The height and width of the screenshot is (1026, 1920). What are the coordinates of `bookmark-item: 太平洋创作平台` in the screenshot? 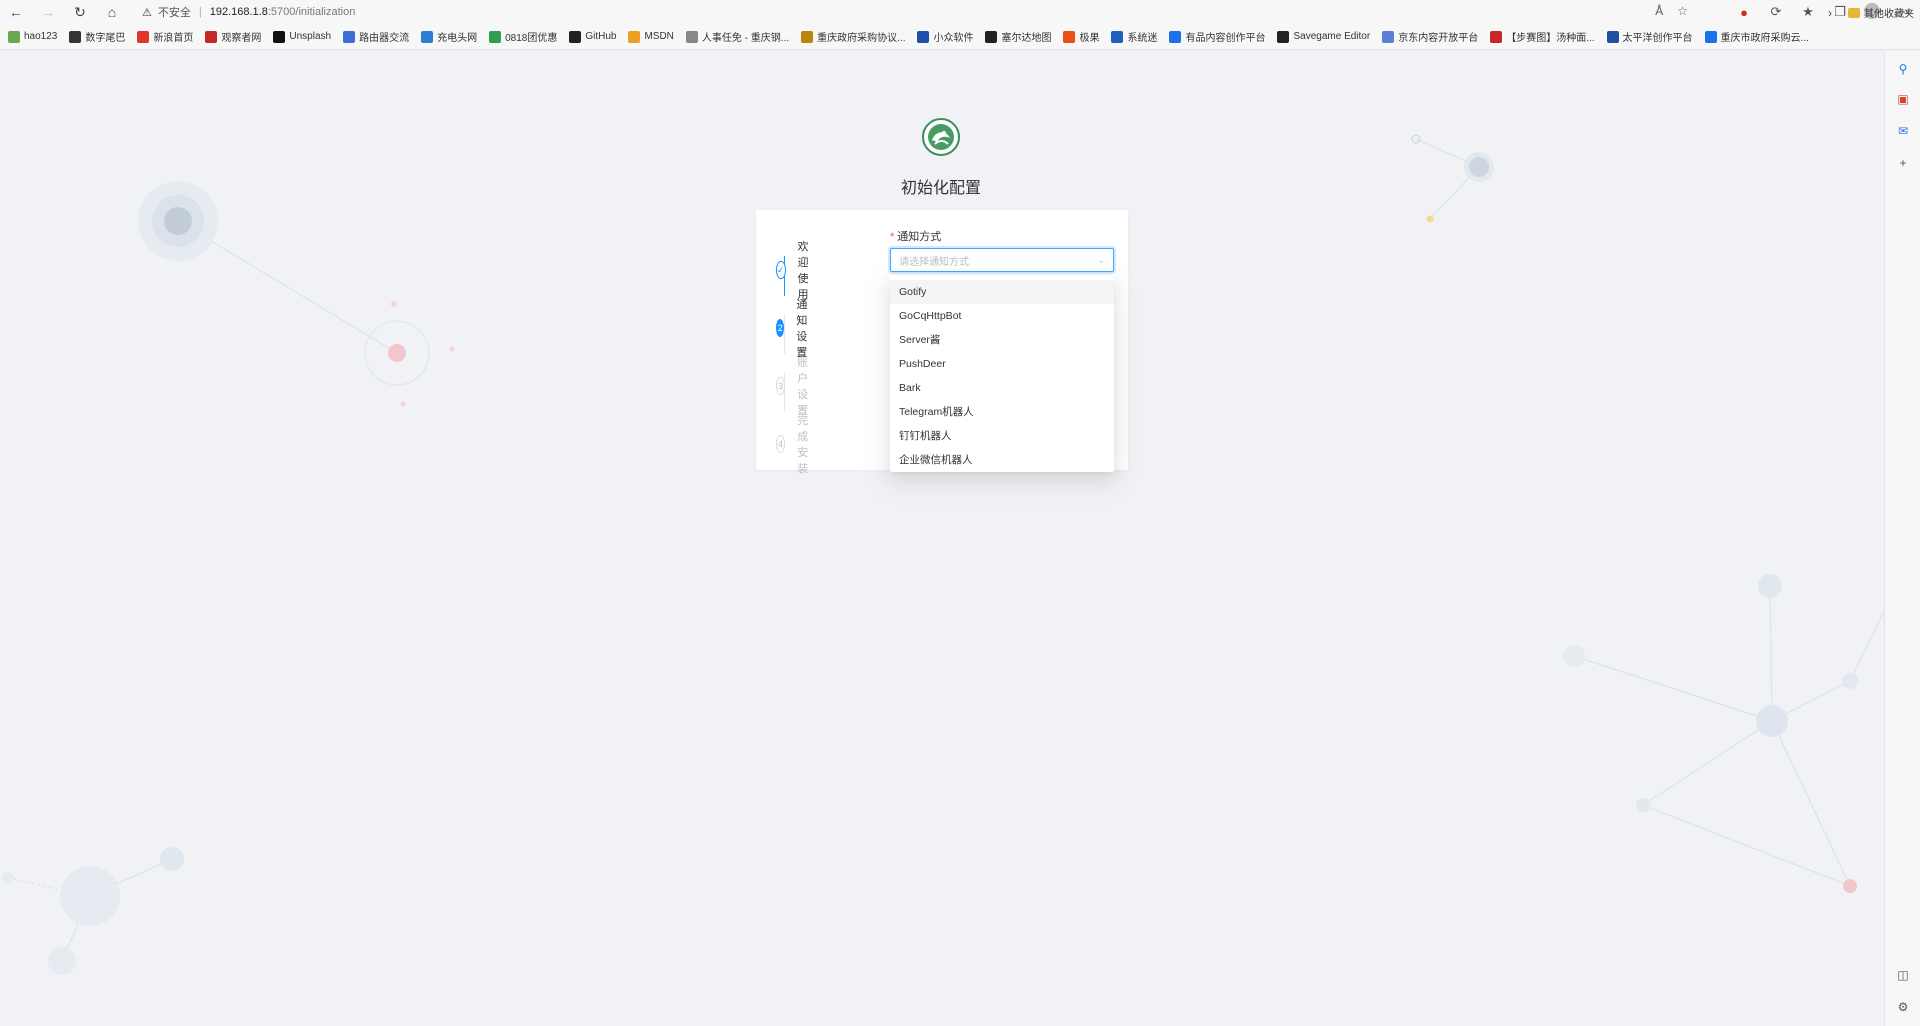 It's located at (1649, 36).